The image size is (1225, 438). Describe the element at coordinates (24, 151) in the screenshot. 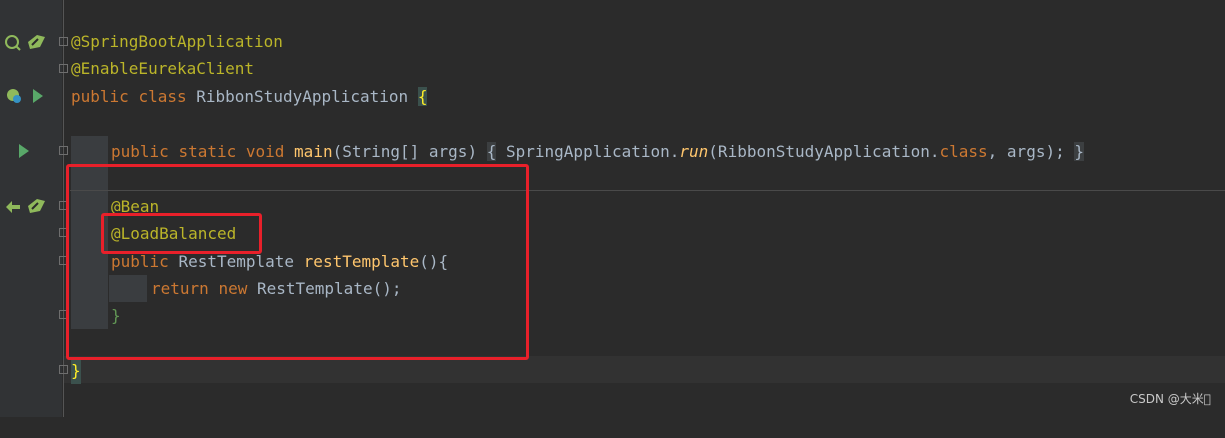

I see `run-main-icon` at that location.